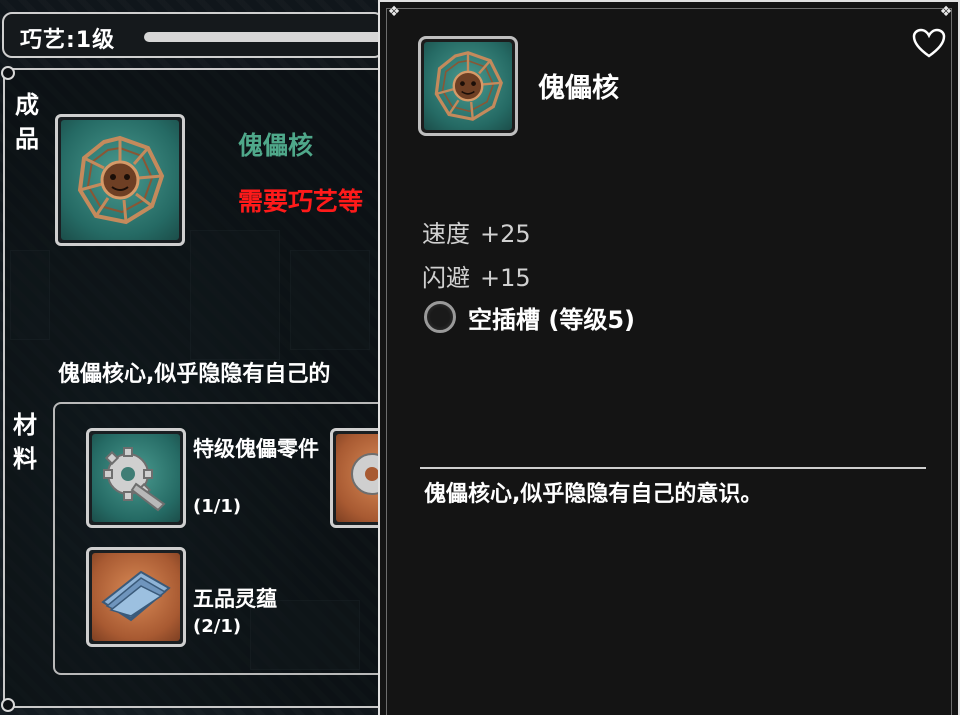  What do you see at coordinates (593, 494) in the screenshot?
I see `tooltip-description: 傀儡核心,似乎隐隐有自己的意识。` at bounding box center [593, 494].